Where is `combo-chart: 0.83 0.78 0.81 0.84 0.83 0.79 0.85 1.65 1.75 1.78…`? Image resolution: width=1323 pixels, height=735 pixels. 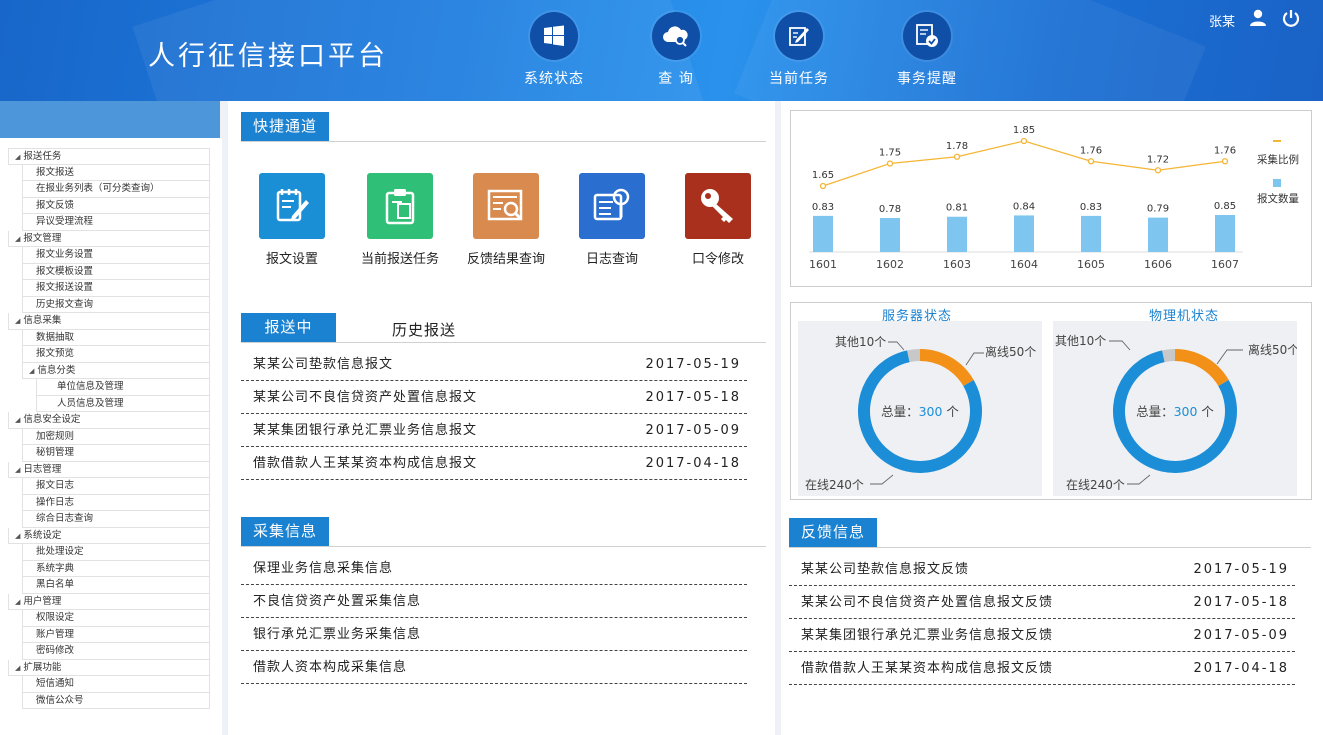
combo-chart: 0.83 0.78 0.81 0.84 0.83 0.79 0.85 1.65 1.75 1.78… is located at coordinates (1054, 198).